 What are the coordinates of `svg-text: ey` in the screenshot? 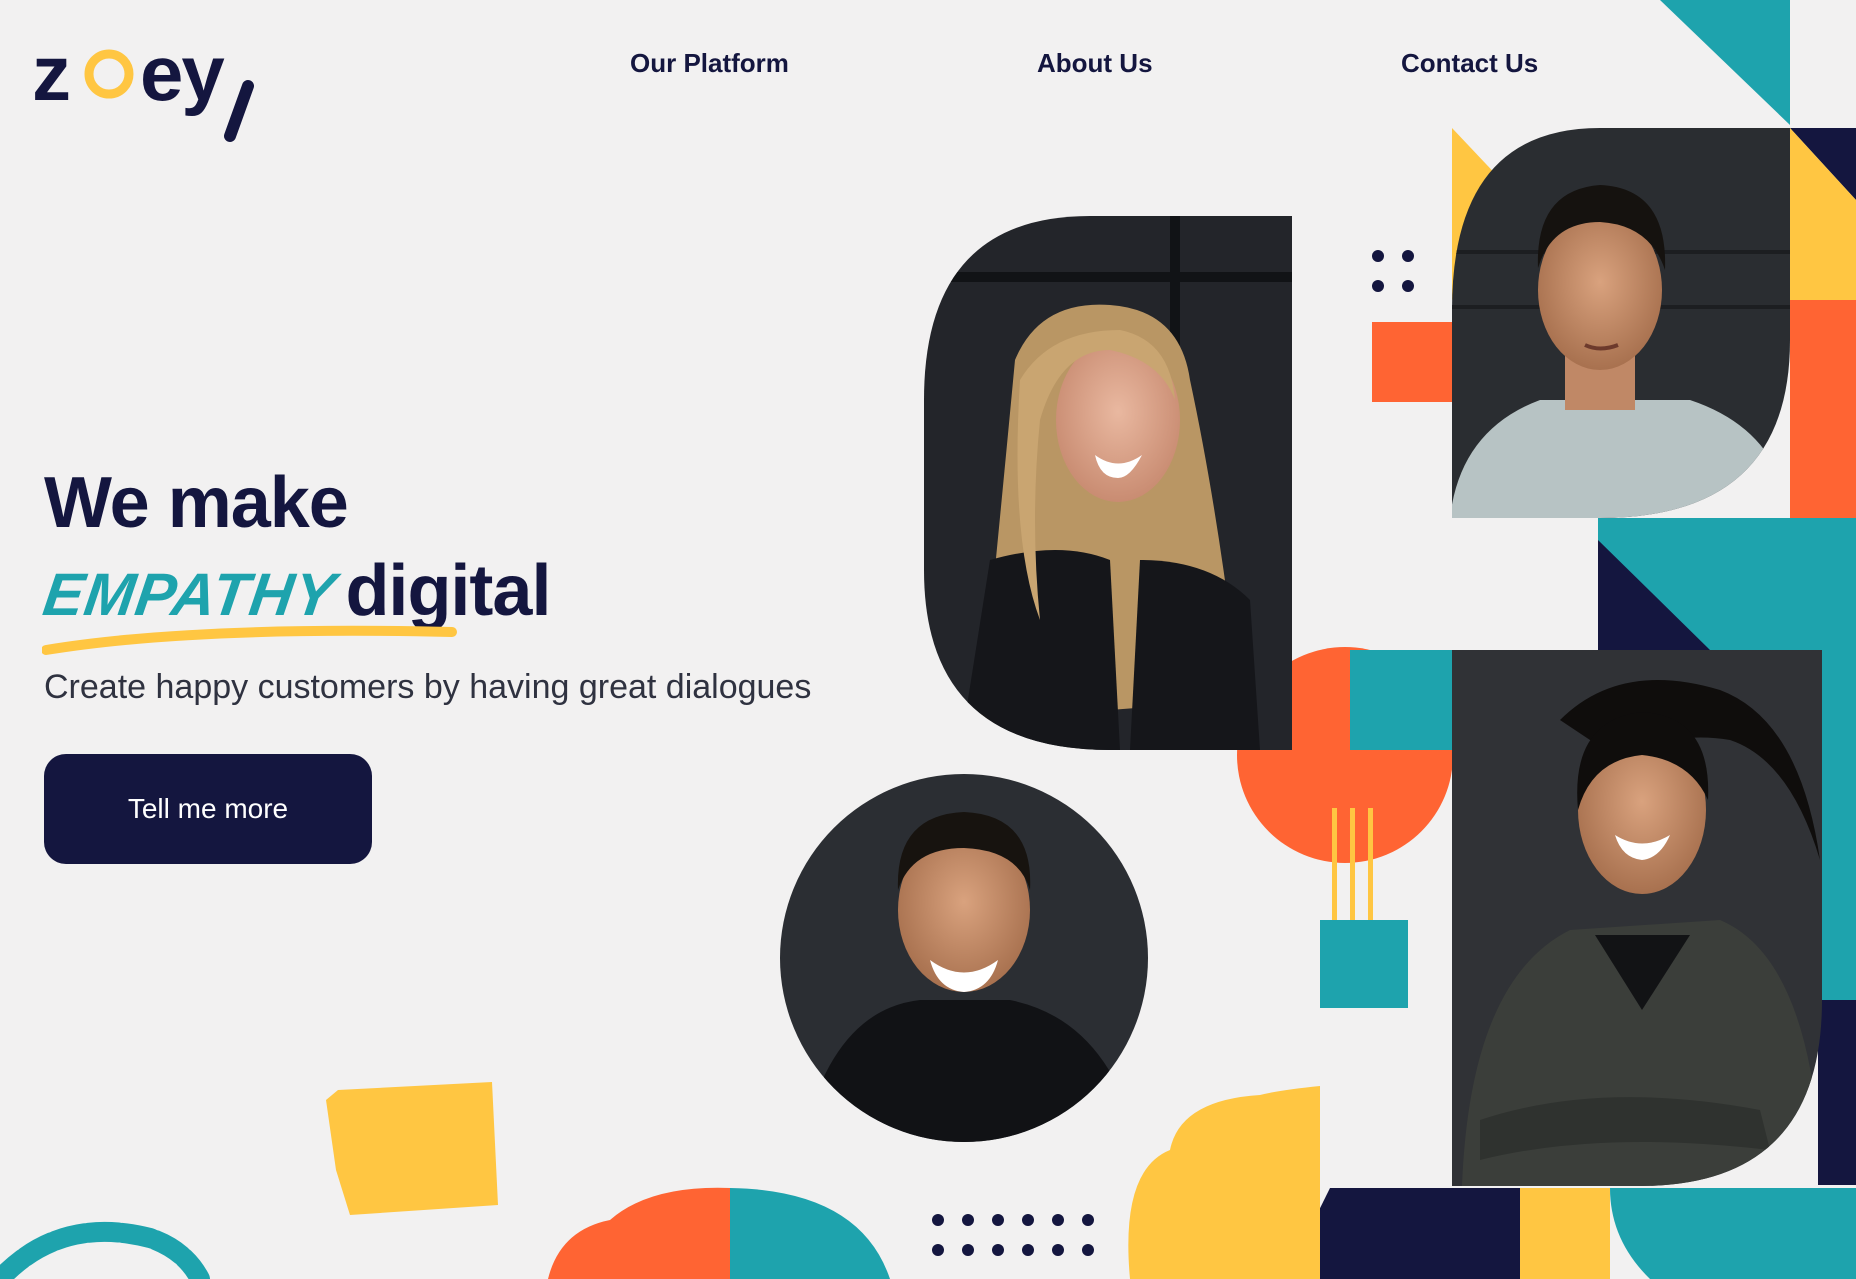 It's located at (182, 73).